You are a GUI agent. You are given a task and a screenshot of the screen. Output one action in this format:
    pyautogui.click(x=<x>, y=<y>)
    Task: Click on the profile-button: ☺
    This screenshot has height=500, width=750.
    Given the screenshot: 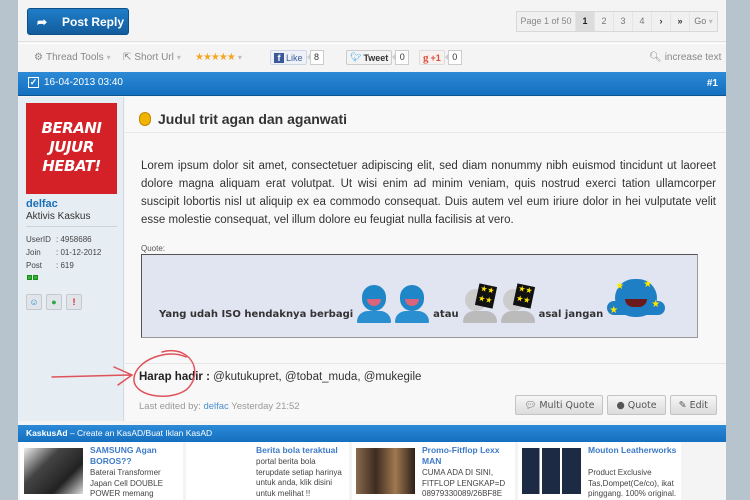 What is the action you would take?
    pyautogui.click(x=34, y=302)
    